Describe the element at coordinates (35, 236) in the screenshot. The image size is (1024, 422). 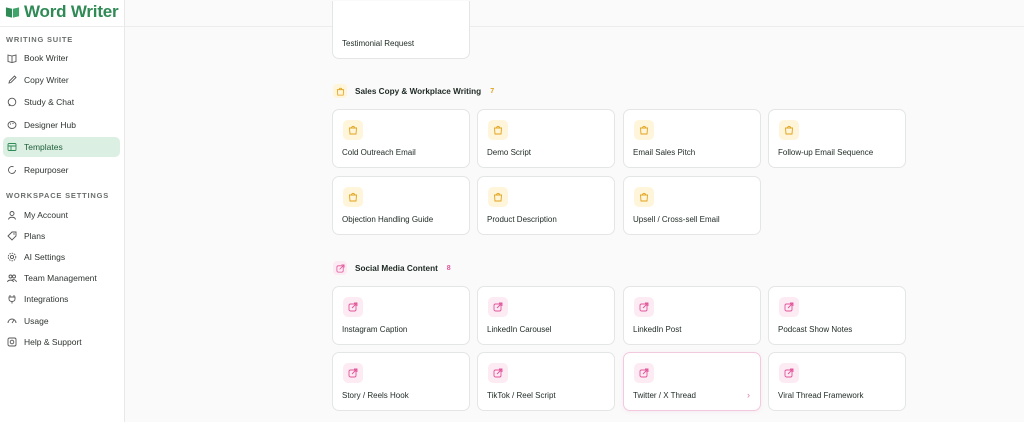
I see `sidebar-item-label: Plans` at that location.